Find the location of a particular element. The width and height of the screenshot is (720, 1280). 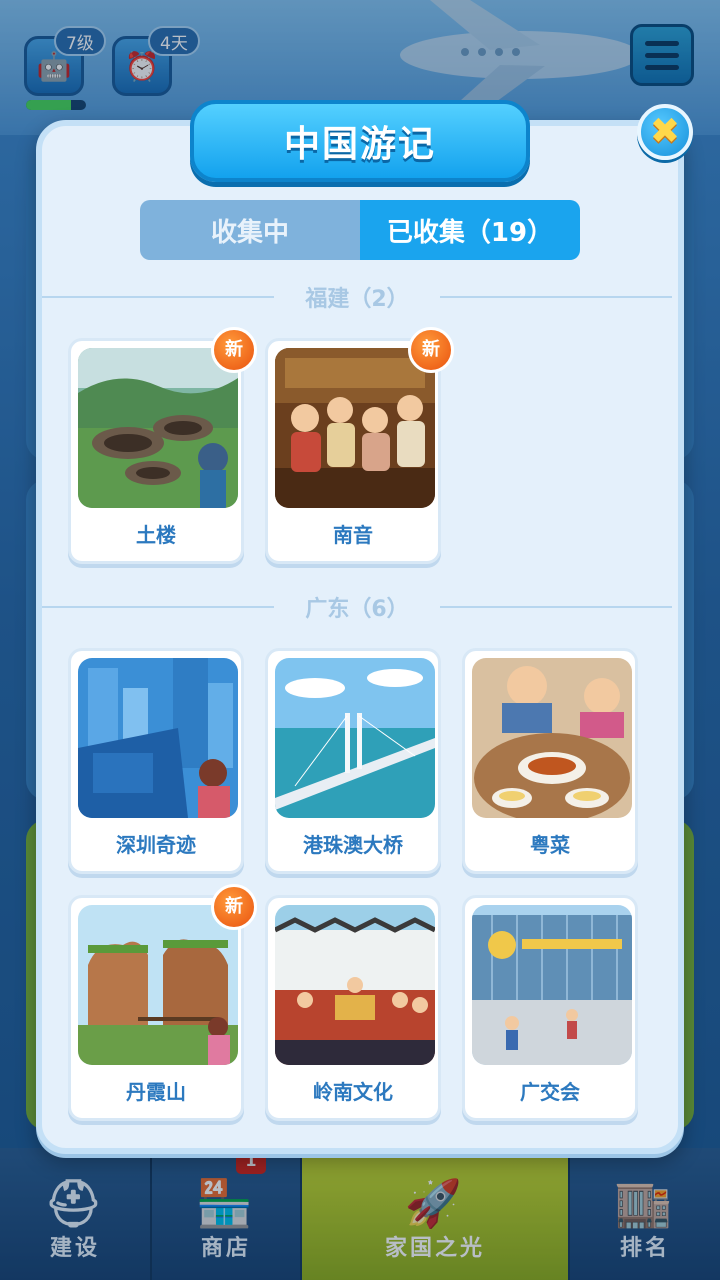

close-icon: ✖ is located at coordinates (665, 131).